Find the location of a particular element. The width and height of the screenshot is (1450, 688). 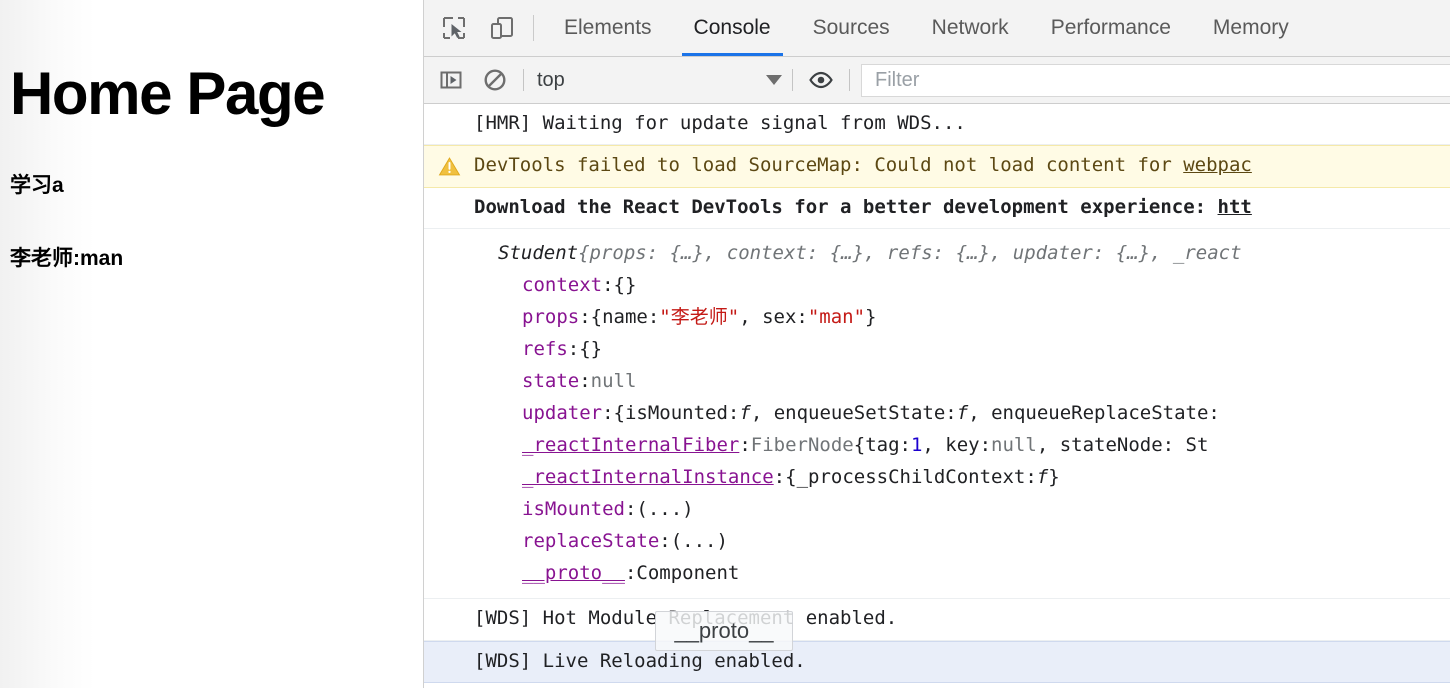

property-value-part: , sex: is located at coordinates (773, 317).